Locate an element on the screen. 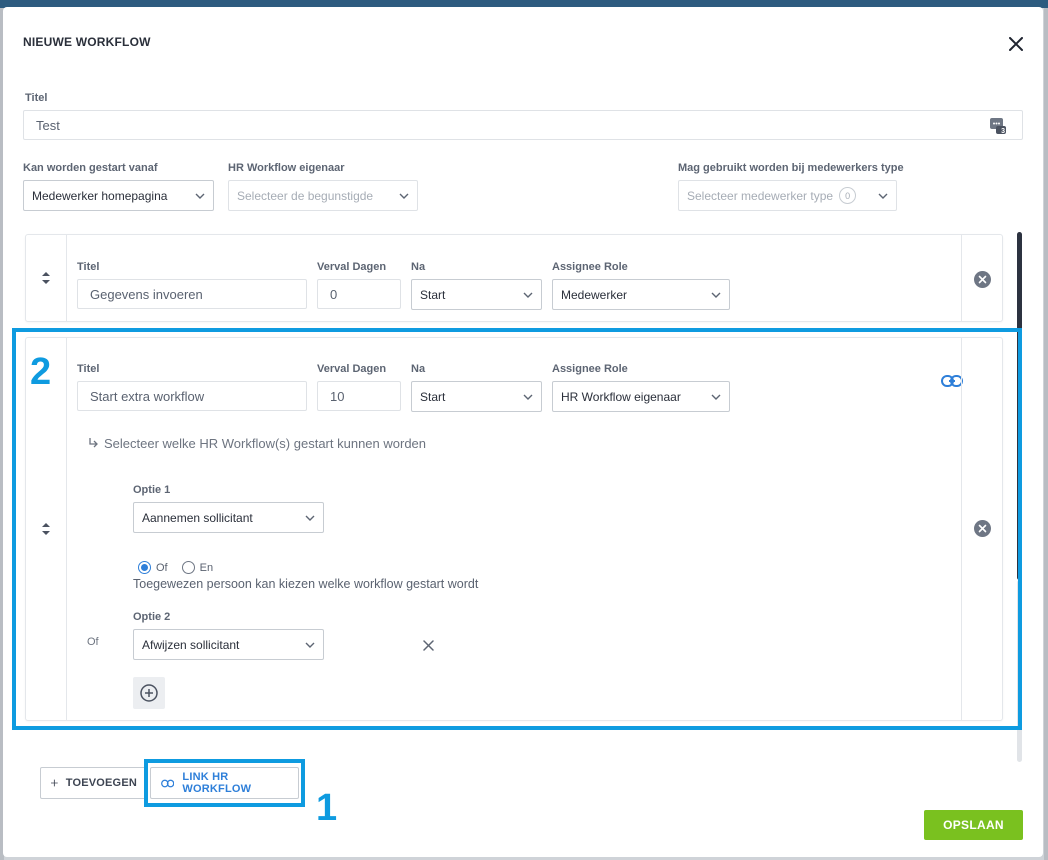  badge-count: 3 is located at coordinates (1003, 131).